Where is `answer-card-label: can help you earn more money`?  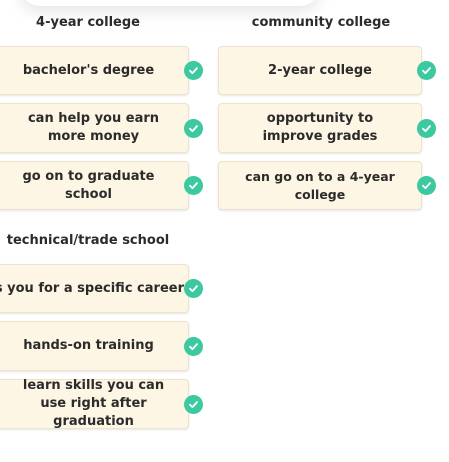
answer-card-label: can help you earn more money is located at coordinates (93, 127).